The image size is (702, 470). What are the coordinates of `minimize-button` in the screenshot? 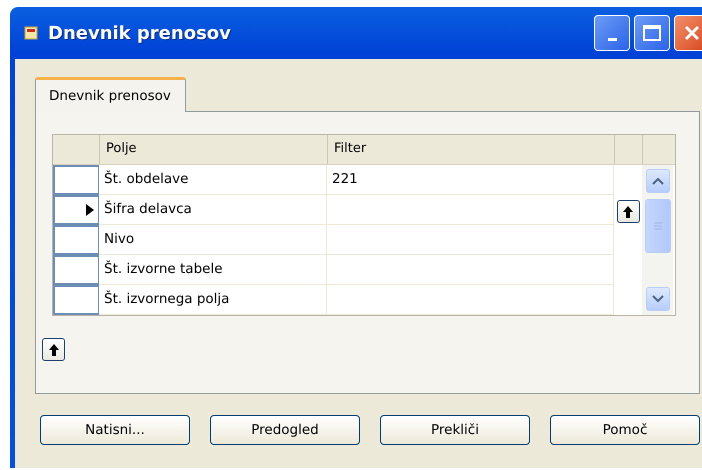 It's located at (612, 33).